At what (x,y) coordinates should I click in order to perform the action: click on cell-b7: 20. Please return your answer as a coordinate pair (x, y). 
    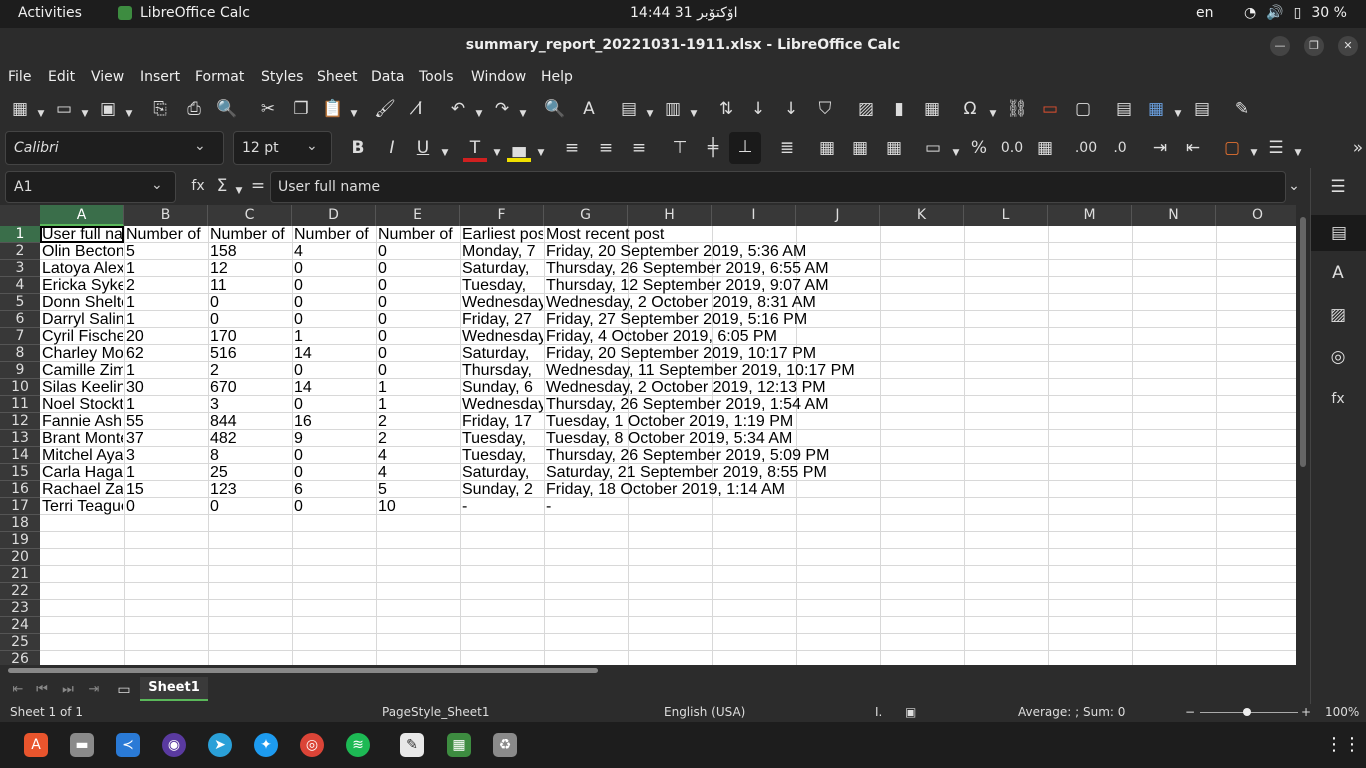
    Looking at the image, I should click on (165, 336).